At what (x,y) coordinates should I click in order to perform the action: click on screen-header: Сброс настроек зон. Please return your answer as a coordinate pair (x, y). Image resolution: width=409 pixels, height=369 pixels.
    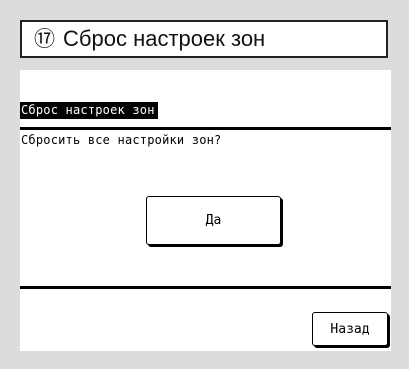
    Looking at the image, I should click on (89, 110).